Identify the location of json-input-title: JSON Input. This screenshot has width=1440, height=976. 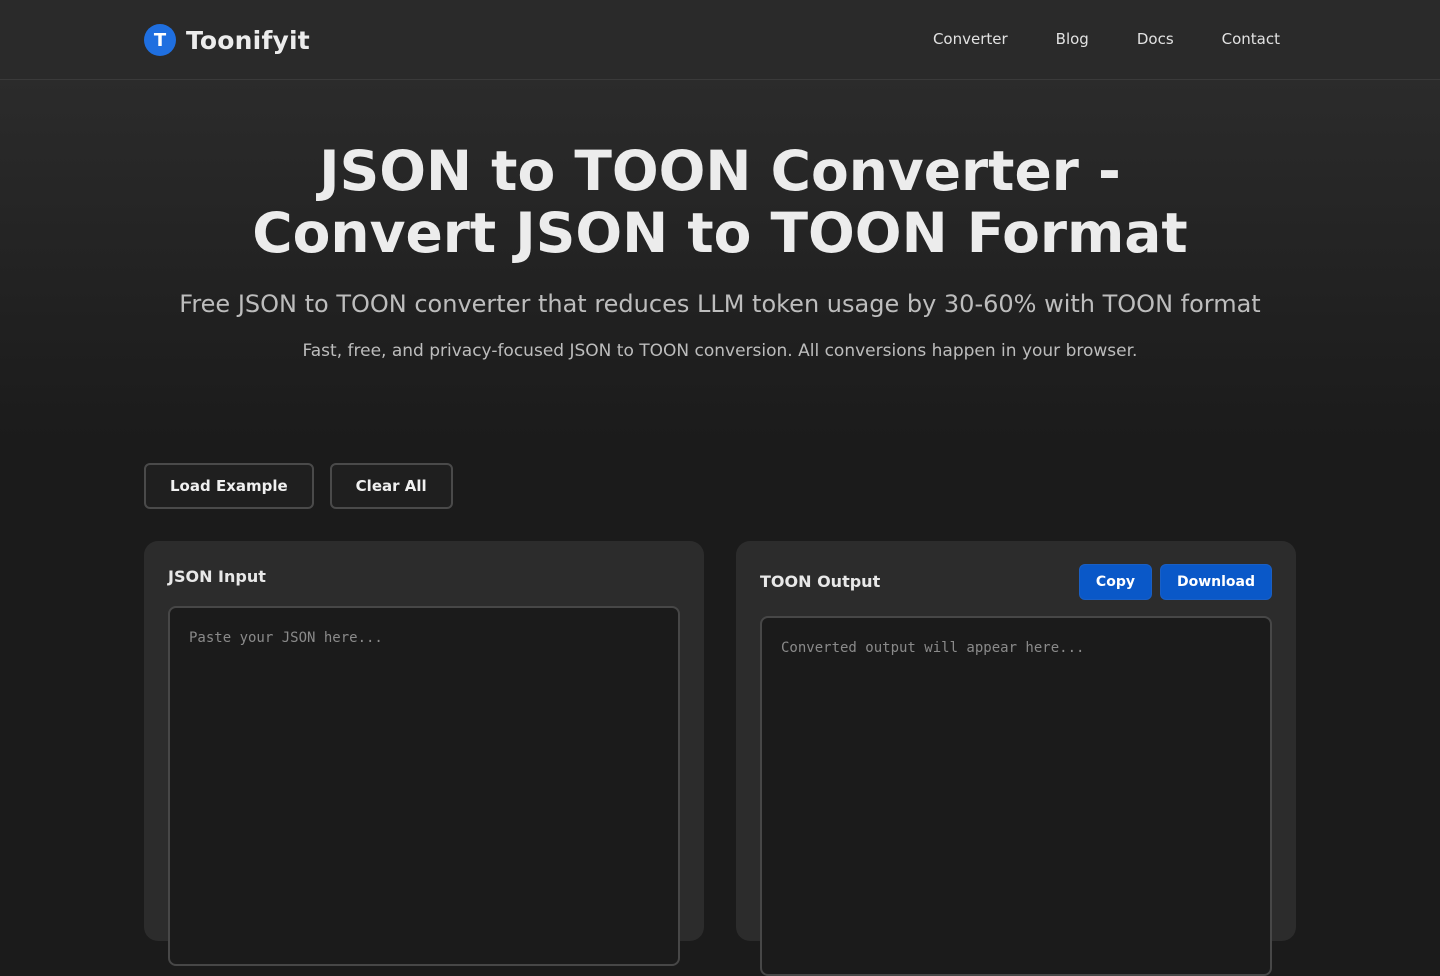
(217, 576).